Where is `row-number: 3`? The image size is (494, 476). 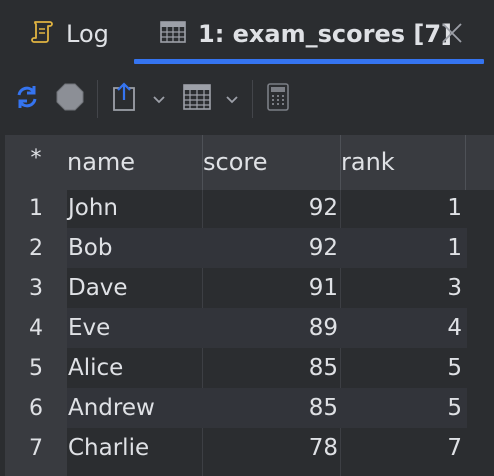
row-number: 3 is located at coordinates (36, 288).